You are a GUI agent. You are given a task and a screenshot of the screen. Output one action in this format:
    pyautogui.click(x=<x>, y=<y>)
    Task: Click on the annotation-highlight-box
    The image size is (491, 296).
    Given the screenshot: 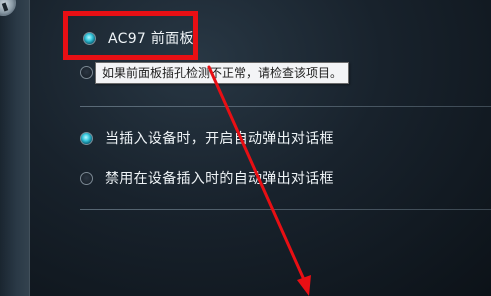 What is the action you would take?
    pyautogui.click(x=130, y=35)
    